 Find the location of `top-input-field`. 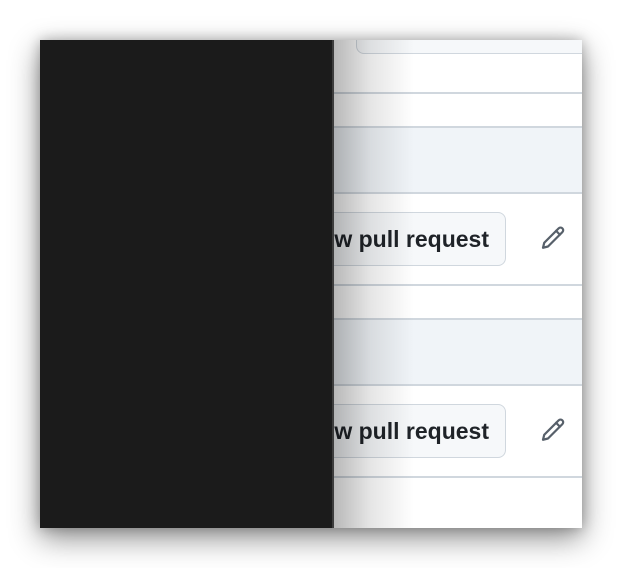

top-input-field is located at coordinates (469, 47).